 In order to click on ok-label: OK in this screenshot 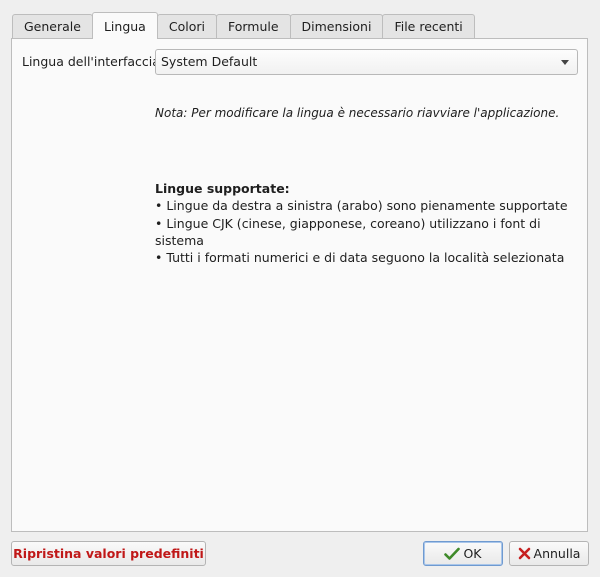, I will do `click(472, 553)`.